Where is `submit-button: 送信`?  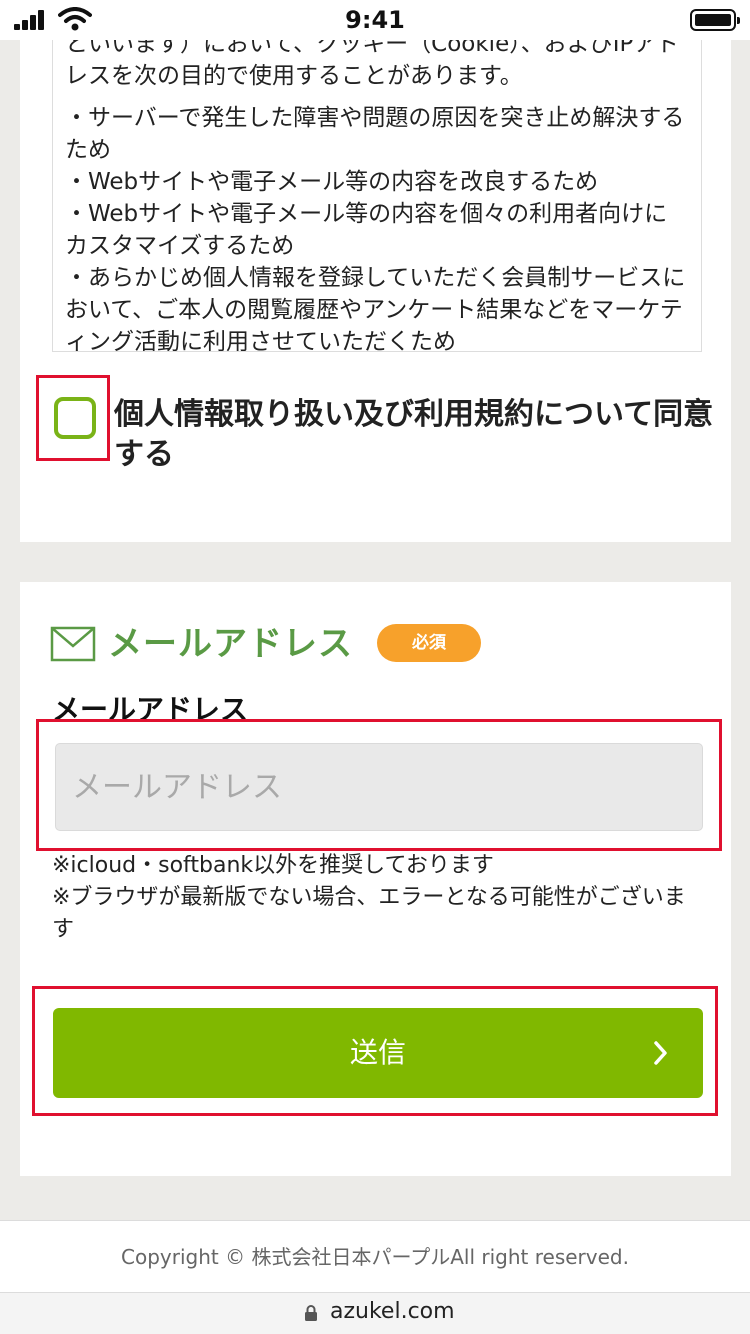 submit-button: 送信 is located at coordinates (378, 1053).